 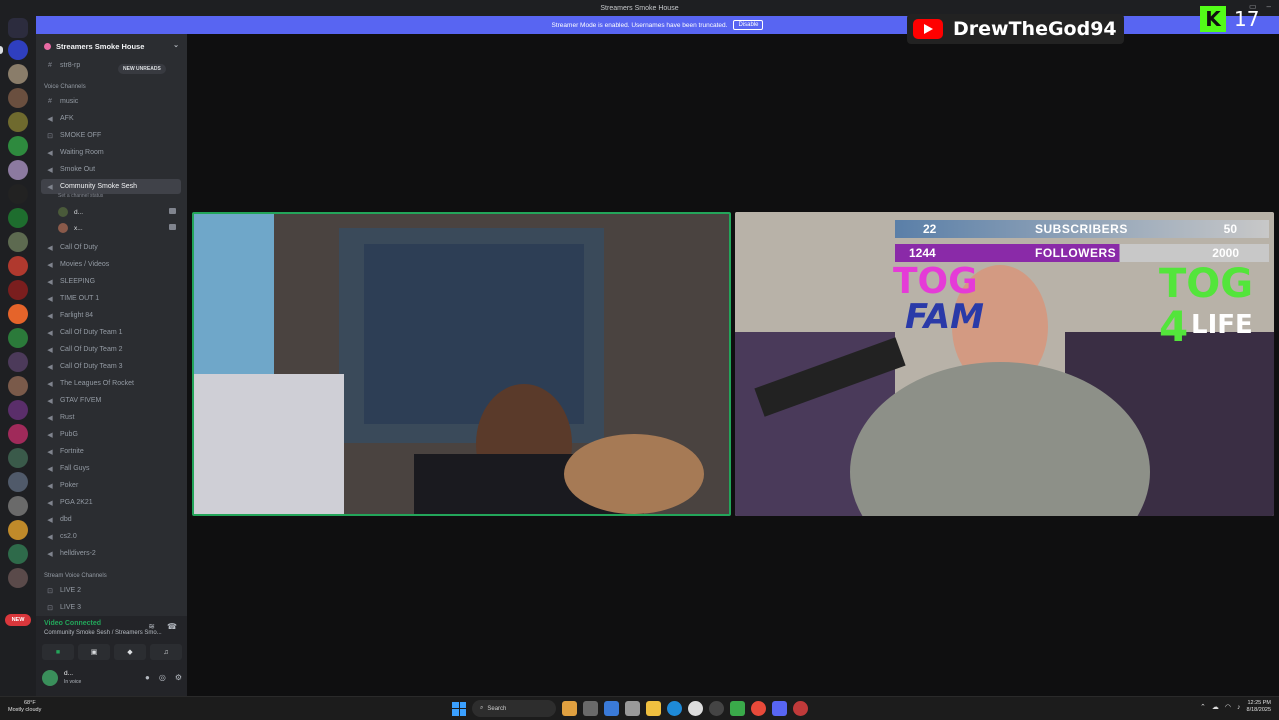 I want to click on cloud-icon: ☁, so click(x=1215, y=707).